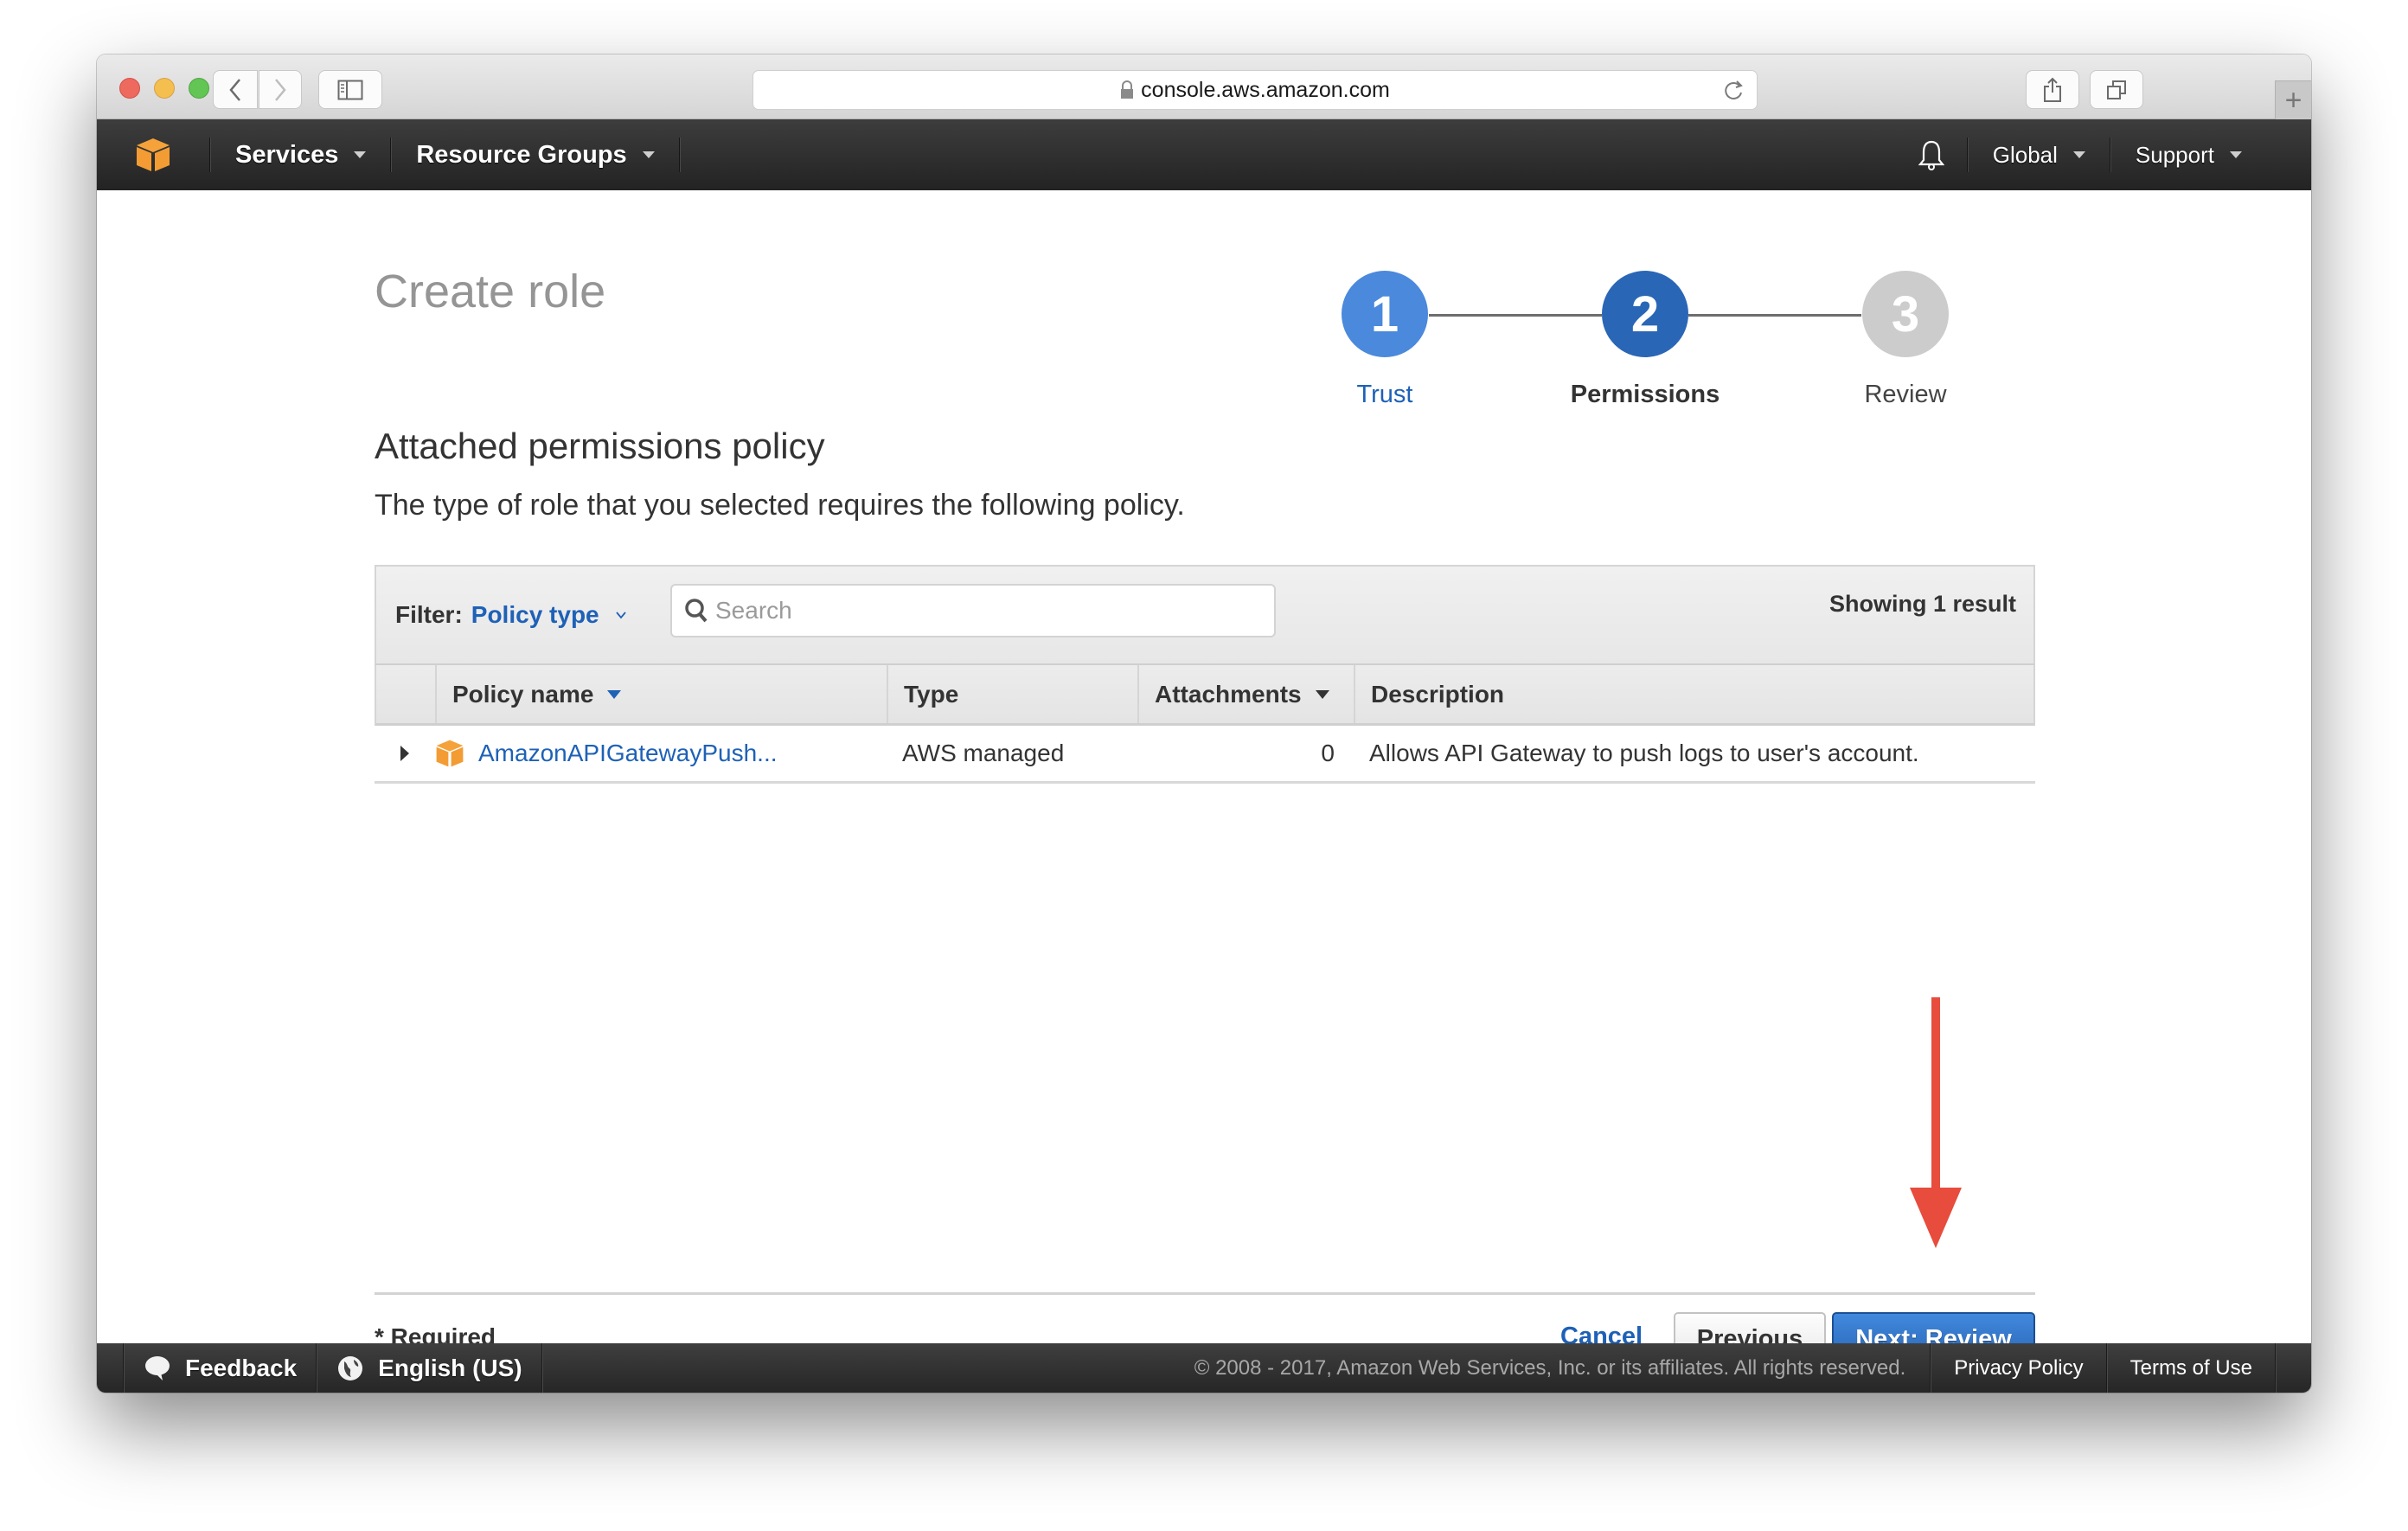 This screenshot has height=1531, width=2408. I want to click on region-menu: Global, so click(2039, 154).